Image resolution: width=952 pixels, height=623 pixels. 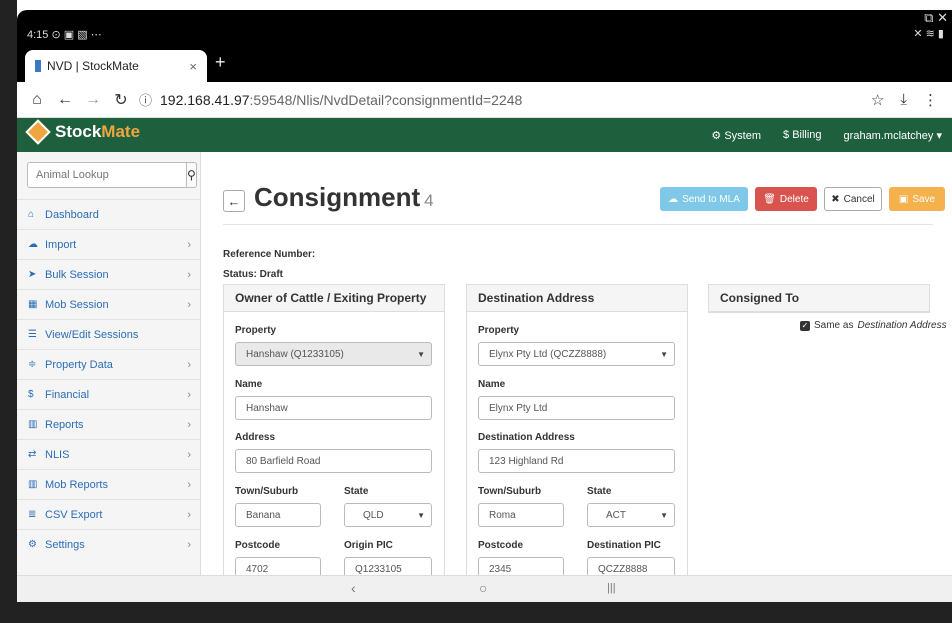 What do you see at coordinates (109, 454) in the screenshot?
I see `sidebar-item-nlis: ⇄ NLIS ›` at bounding box center [109, 454].